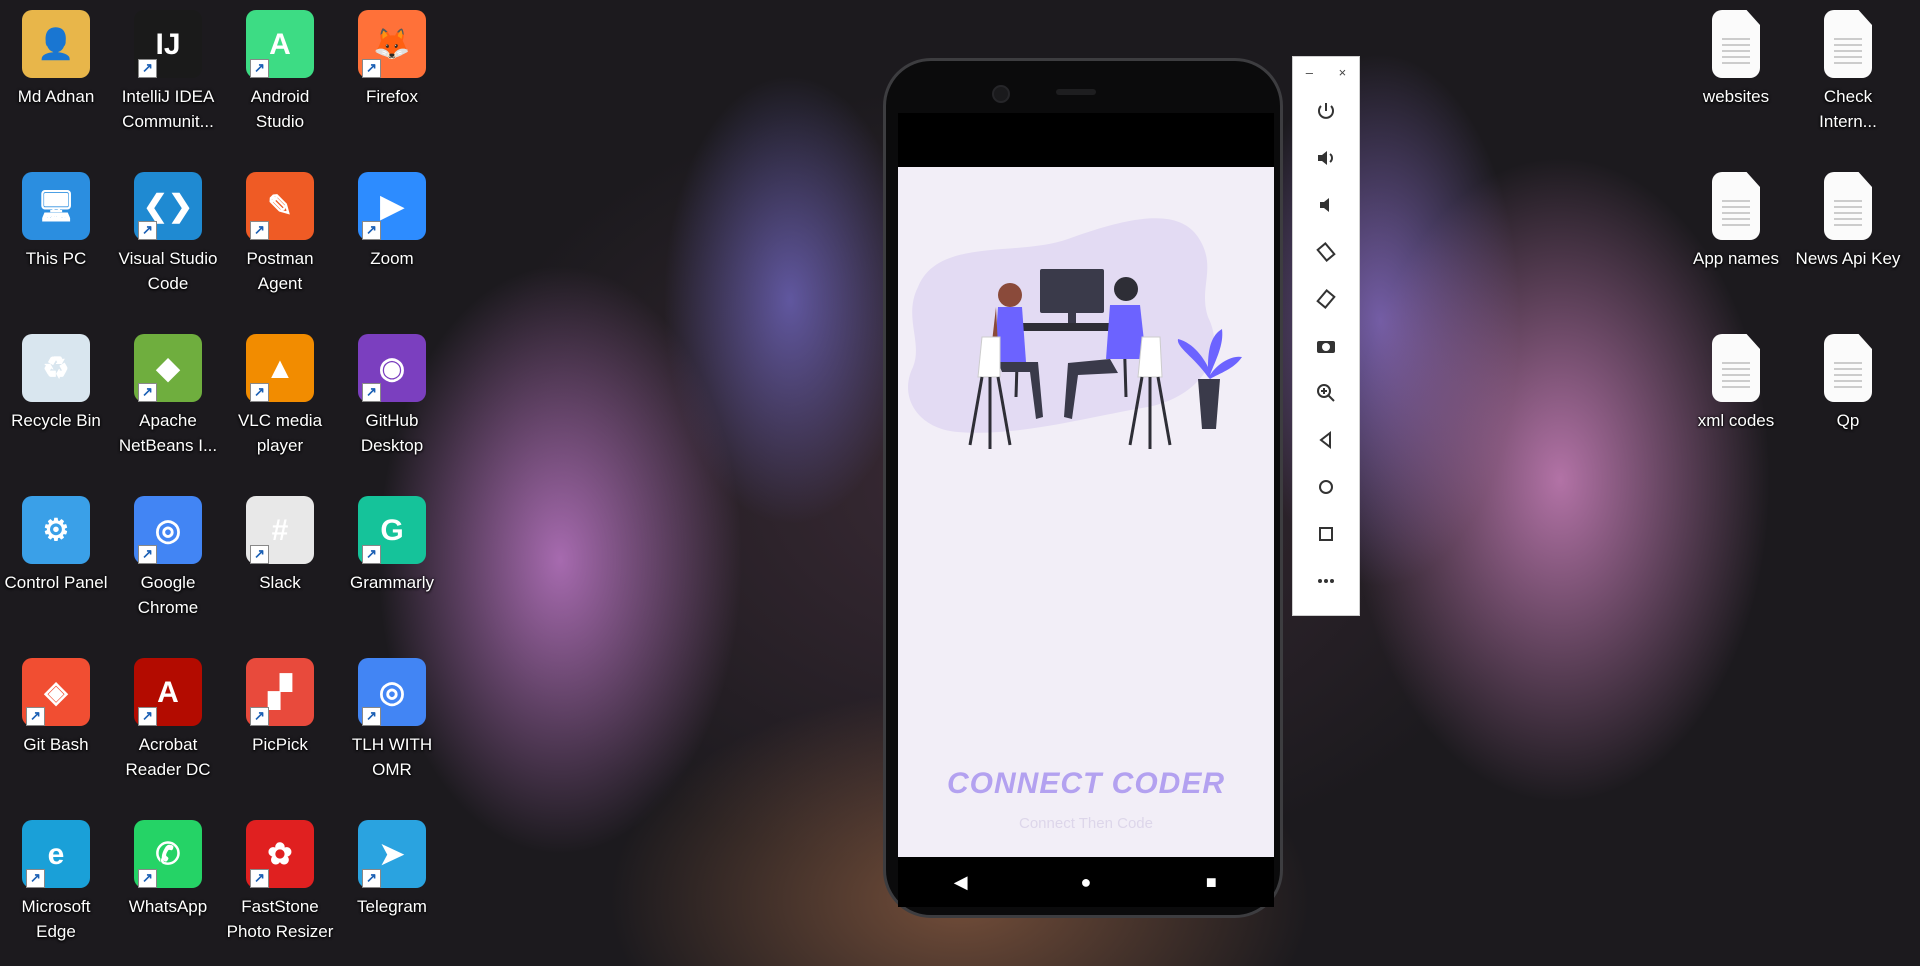 Image resolution: width=1920 pixels, height=966 pixels. I want to click on desktop-icon-label: FastStone Photo Resizer, so click(280, 919).